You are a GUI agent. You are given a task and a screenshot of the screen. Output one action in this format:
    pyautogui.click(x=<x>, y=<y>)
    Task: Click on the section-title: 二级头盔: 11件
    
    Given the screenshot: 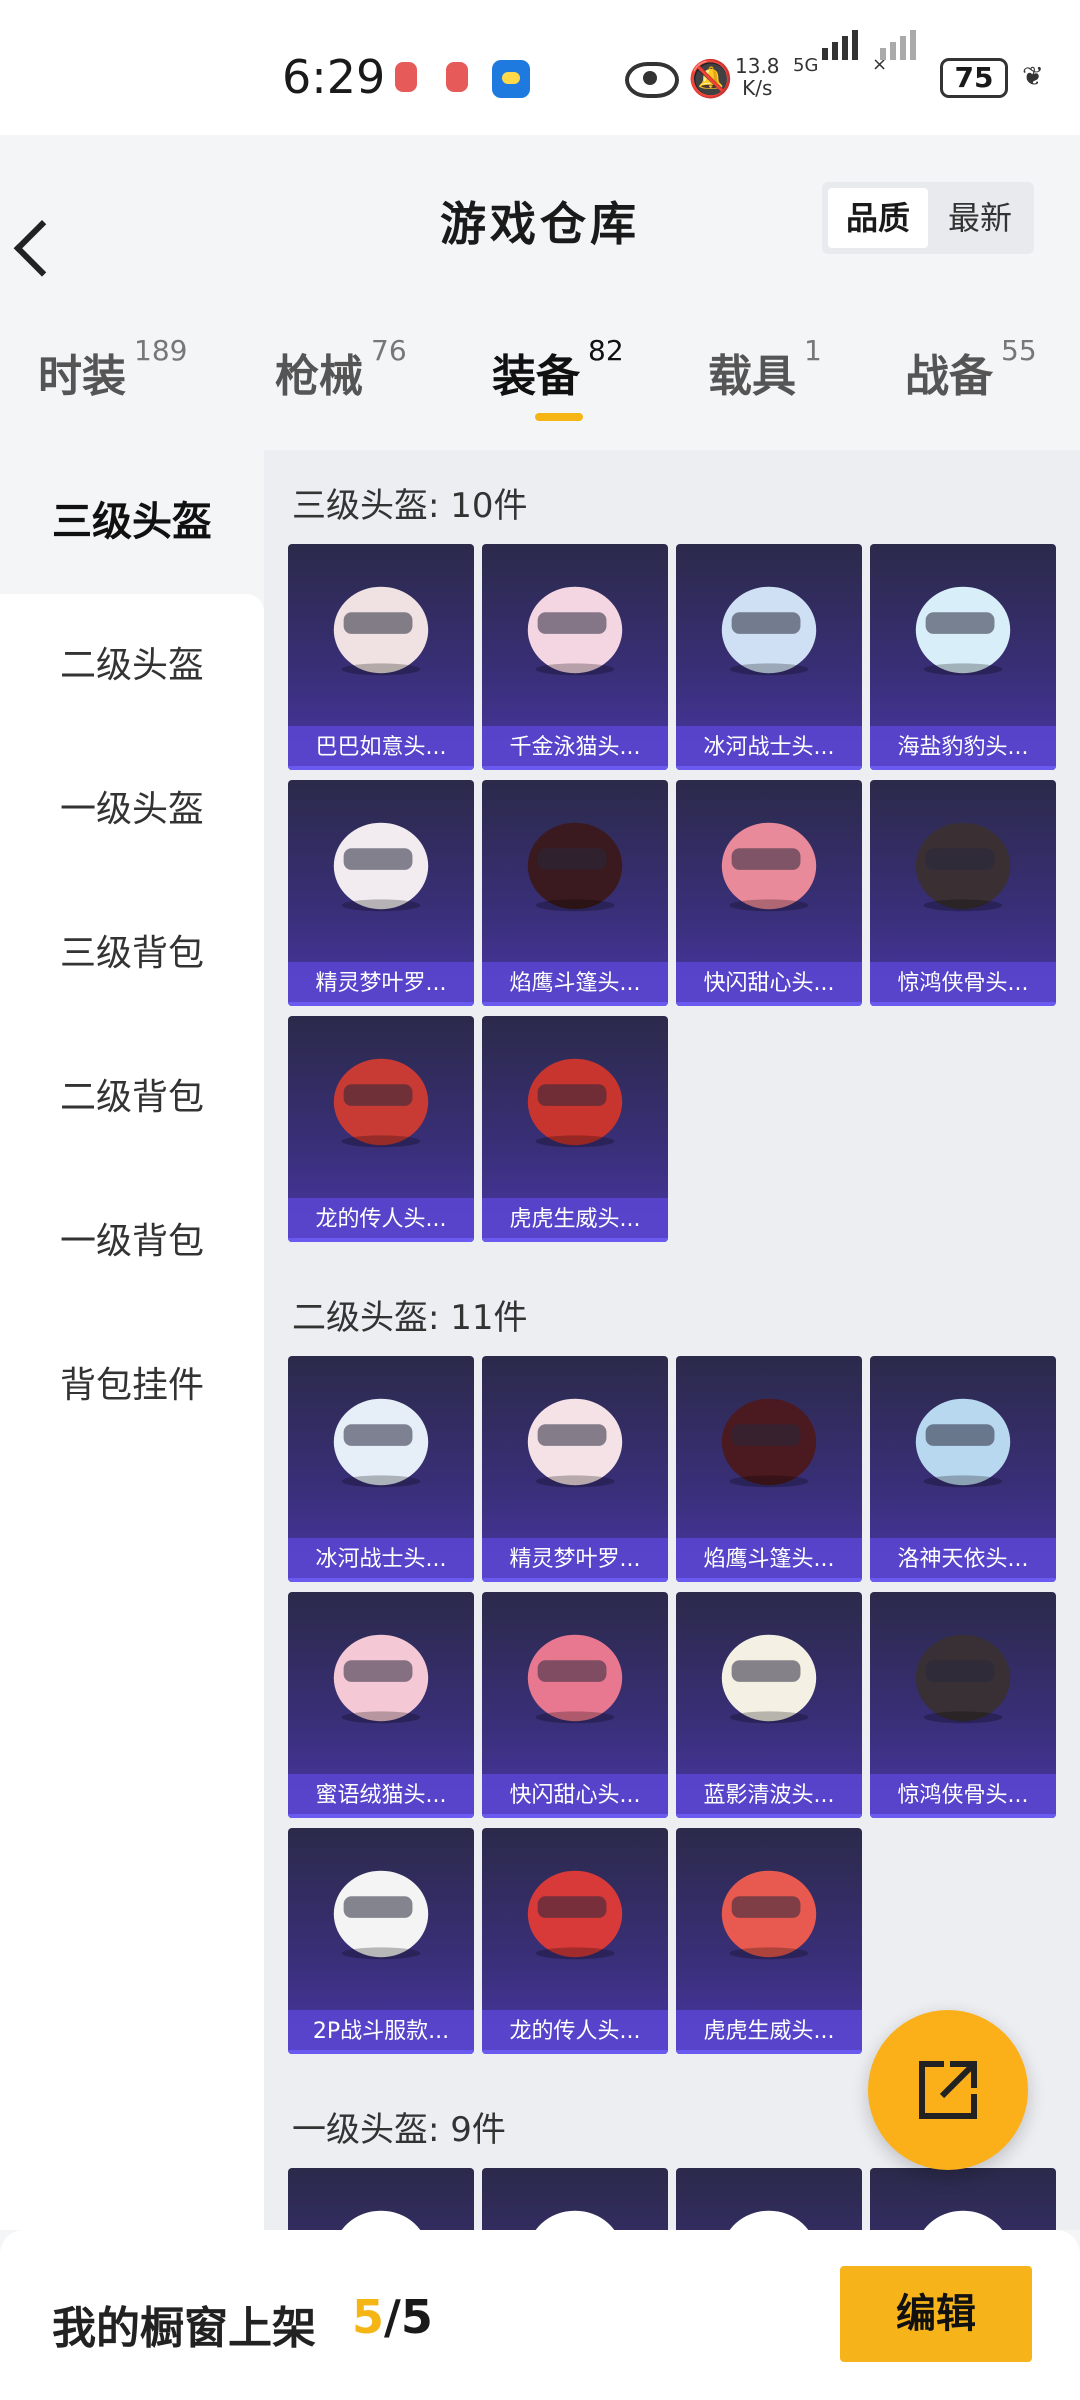 What is the action you would take?
    pyautogui.click(x=410, y=1318)
    